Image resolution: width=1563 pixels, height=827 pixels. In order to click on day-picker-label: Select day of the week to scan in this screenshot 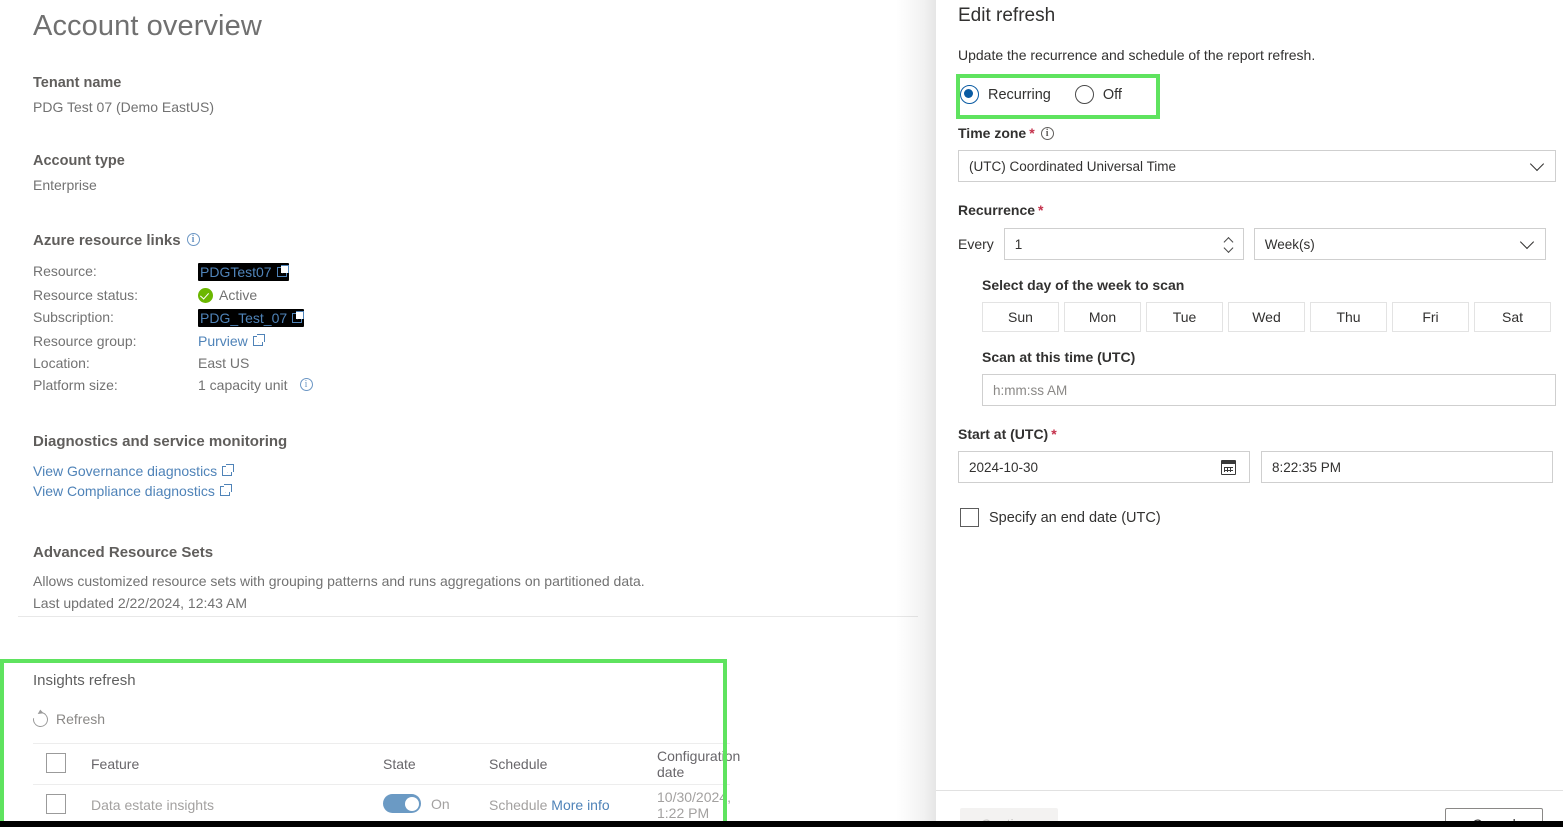, I will do `click(1083, 285)`.